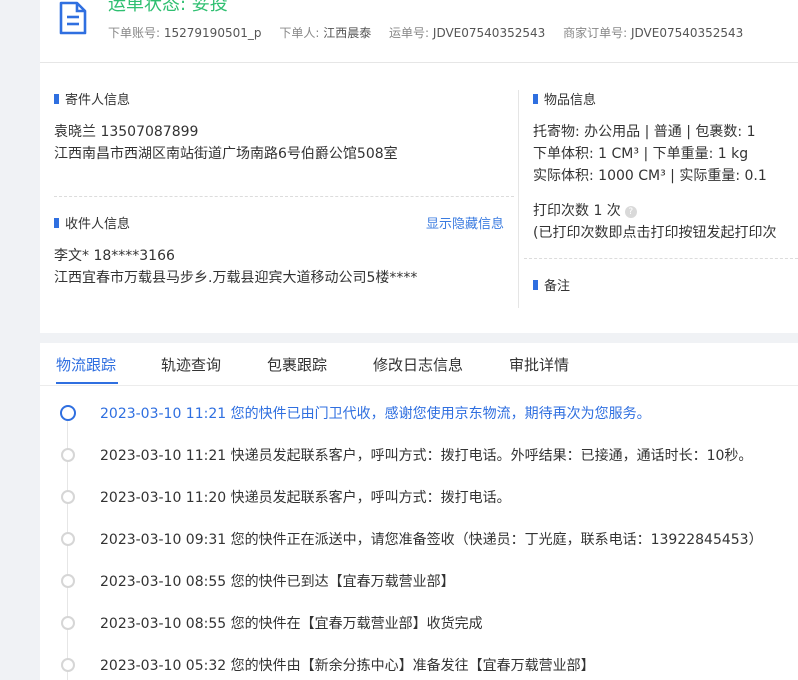 The image size is (798, 680). Describe the element at coordinates (299, 33) in the screenshot. I see `meta-key-orderer: 下单人:` at that location.